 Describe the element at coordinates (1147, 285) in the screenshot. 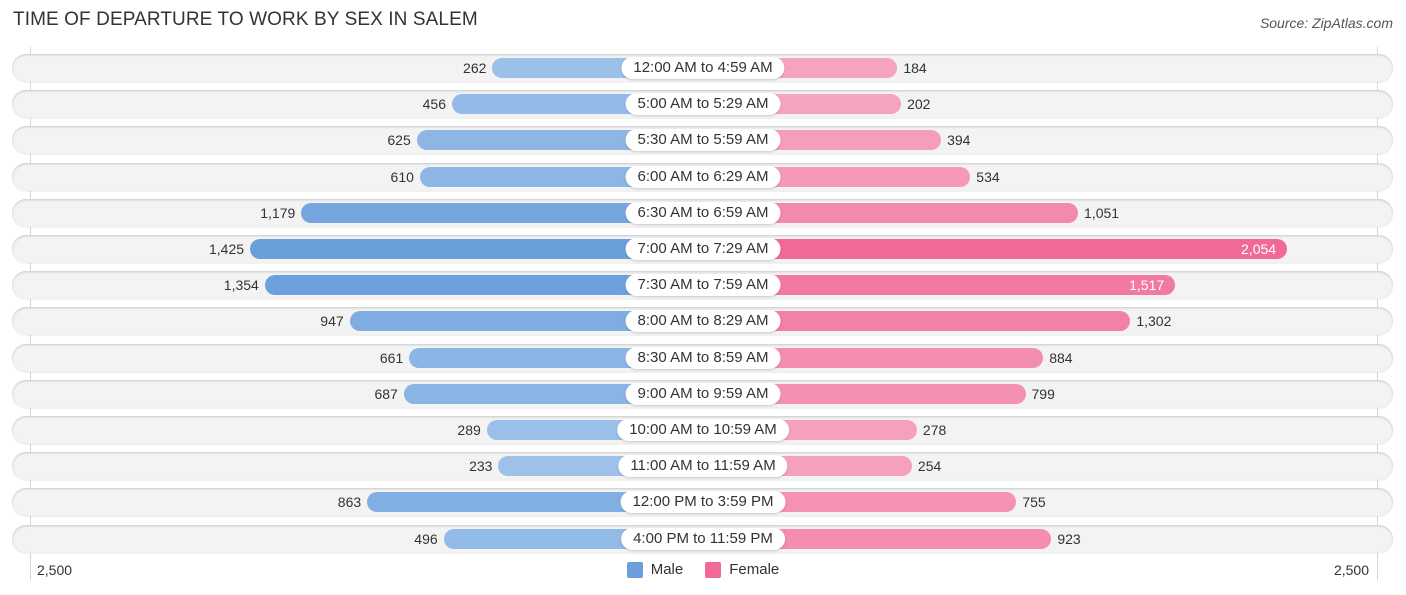

I see `female-value-label: 1,517` at that location.